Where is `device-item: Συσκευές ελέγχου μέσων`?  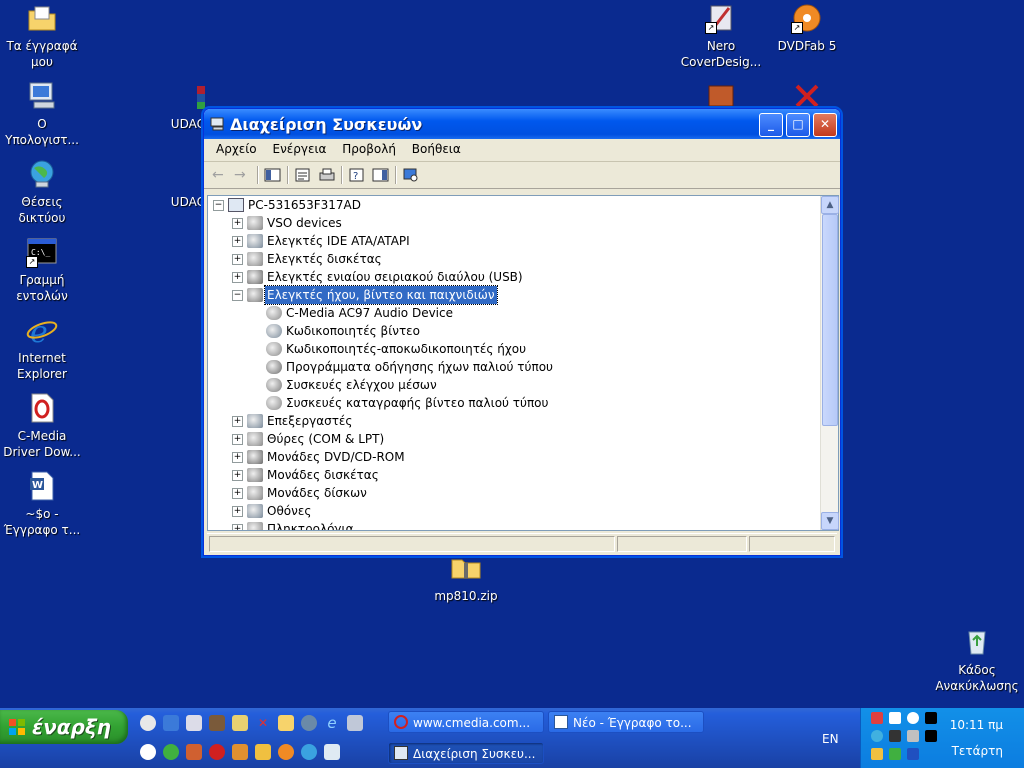
device-item: Συσκευές ελέγχου μέσων is located at coordinates (508, 385).